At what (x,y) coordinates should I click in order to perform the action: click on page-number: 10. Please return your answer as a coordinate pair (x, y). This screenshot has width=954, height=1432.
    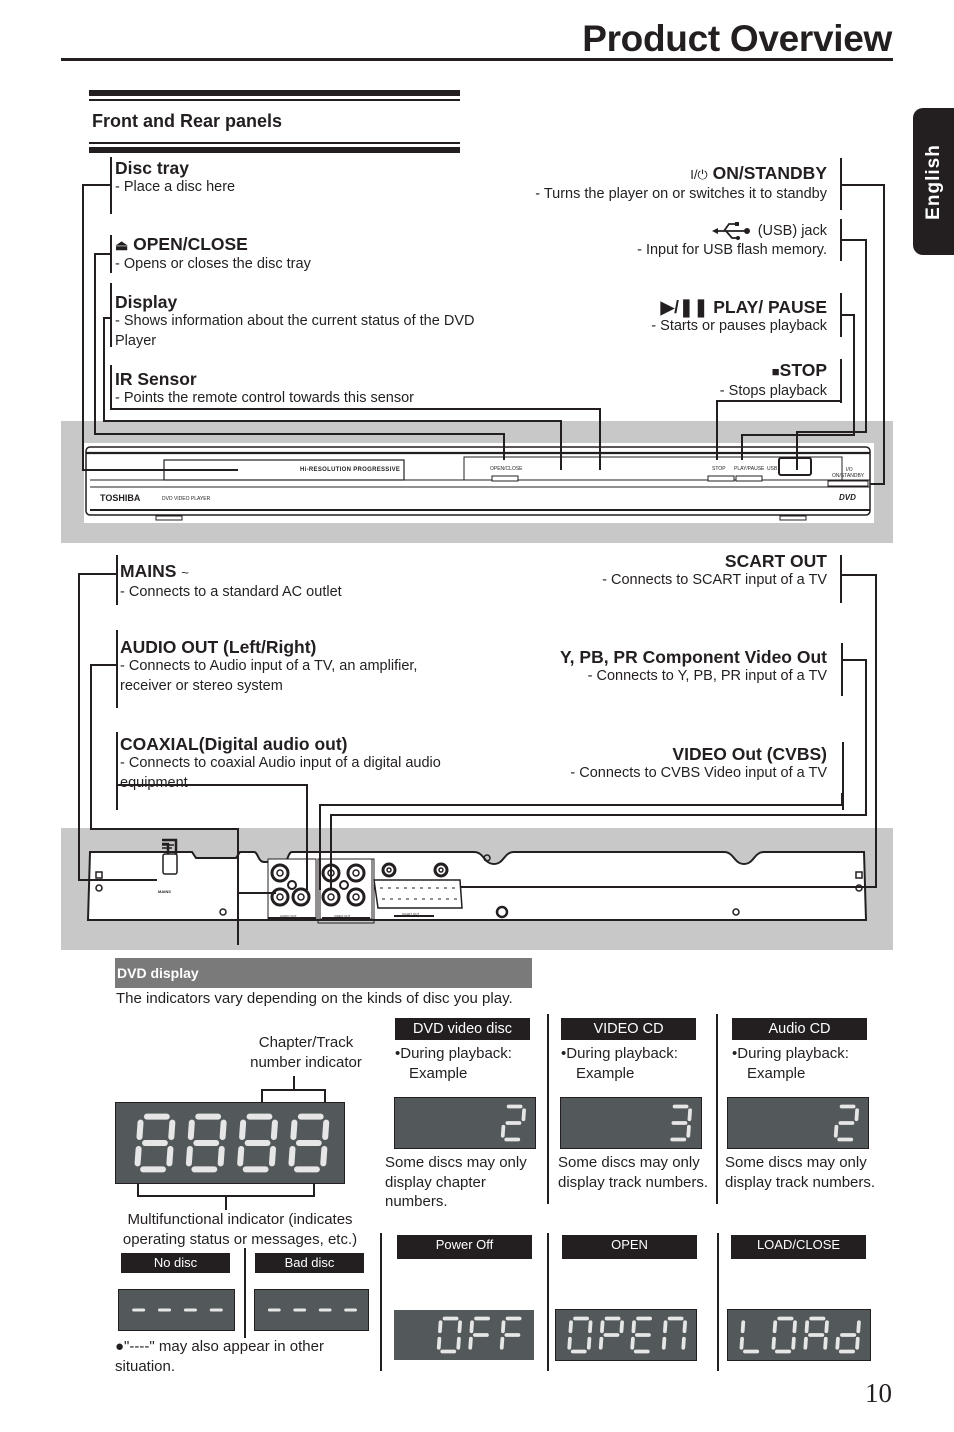
    Looking at the image, I should click on (878, 1393).